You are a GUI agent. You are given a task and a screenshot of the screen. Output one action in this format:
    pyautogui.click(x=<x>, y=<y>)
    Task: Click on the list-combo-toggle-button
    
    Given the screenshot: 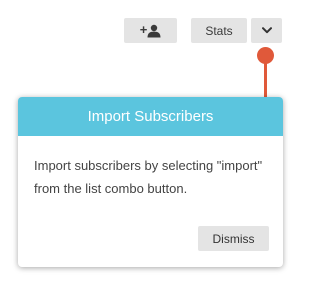 What is the action you would take?
    pyautogui.click(x=266, y=30)
    